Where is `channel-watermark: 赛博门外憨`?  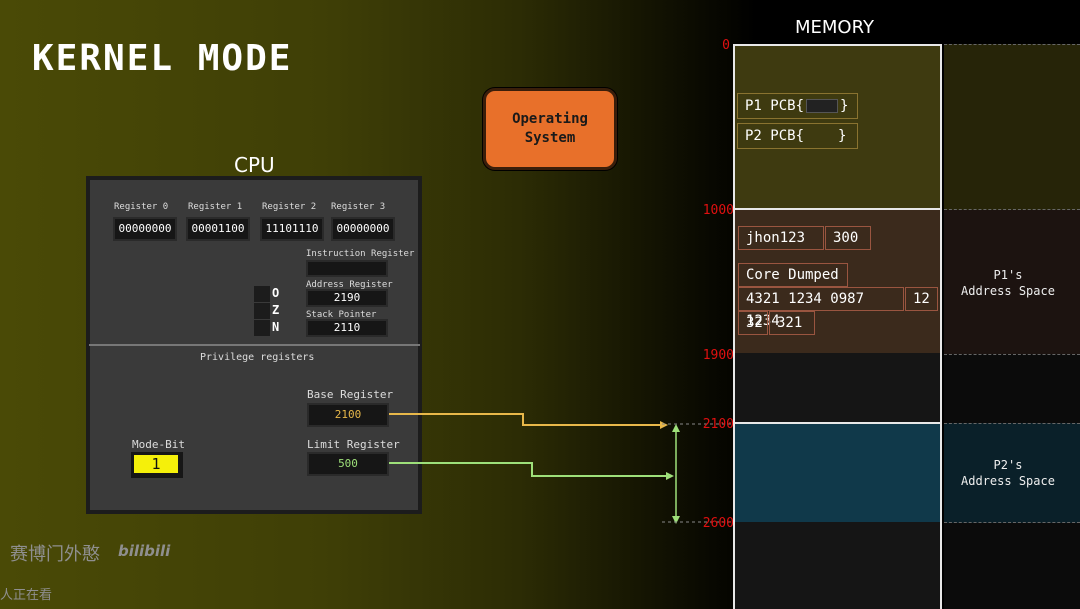 channel-watermark: 赛博门外憨 is located at coordinates (55, 554).